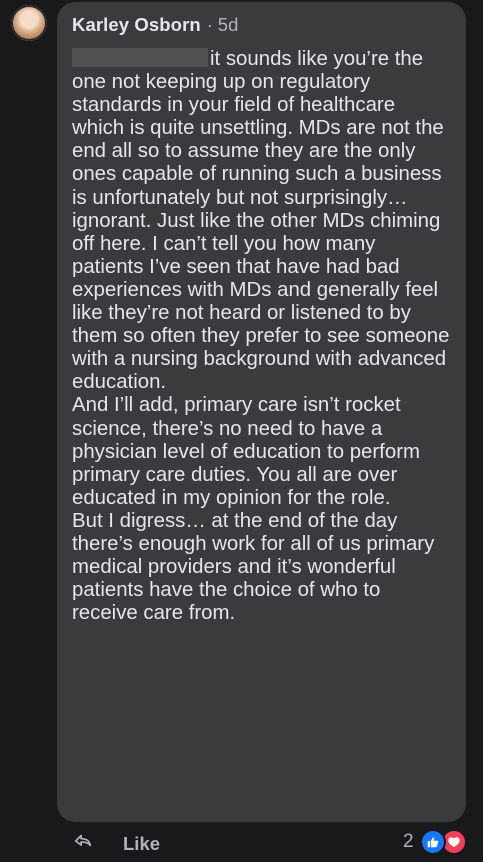 This screenshot has height=862, width=483. I want to click on reaction-count: 2, so click(408, 842).